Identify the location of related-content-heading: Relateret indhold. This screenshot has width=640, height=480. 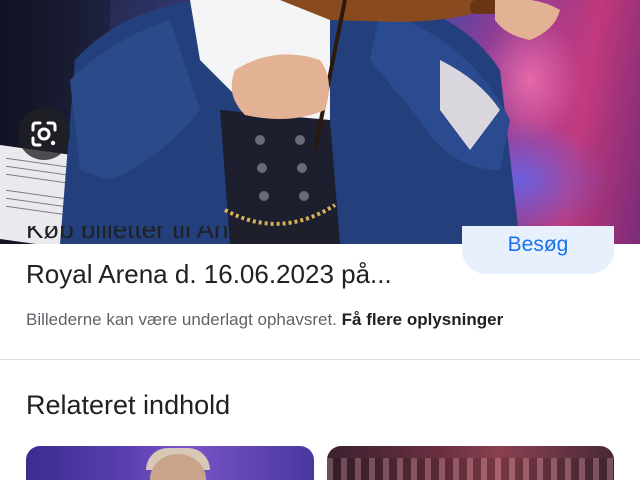
(128, 405).